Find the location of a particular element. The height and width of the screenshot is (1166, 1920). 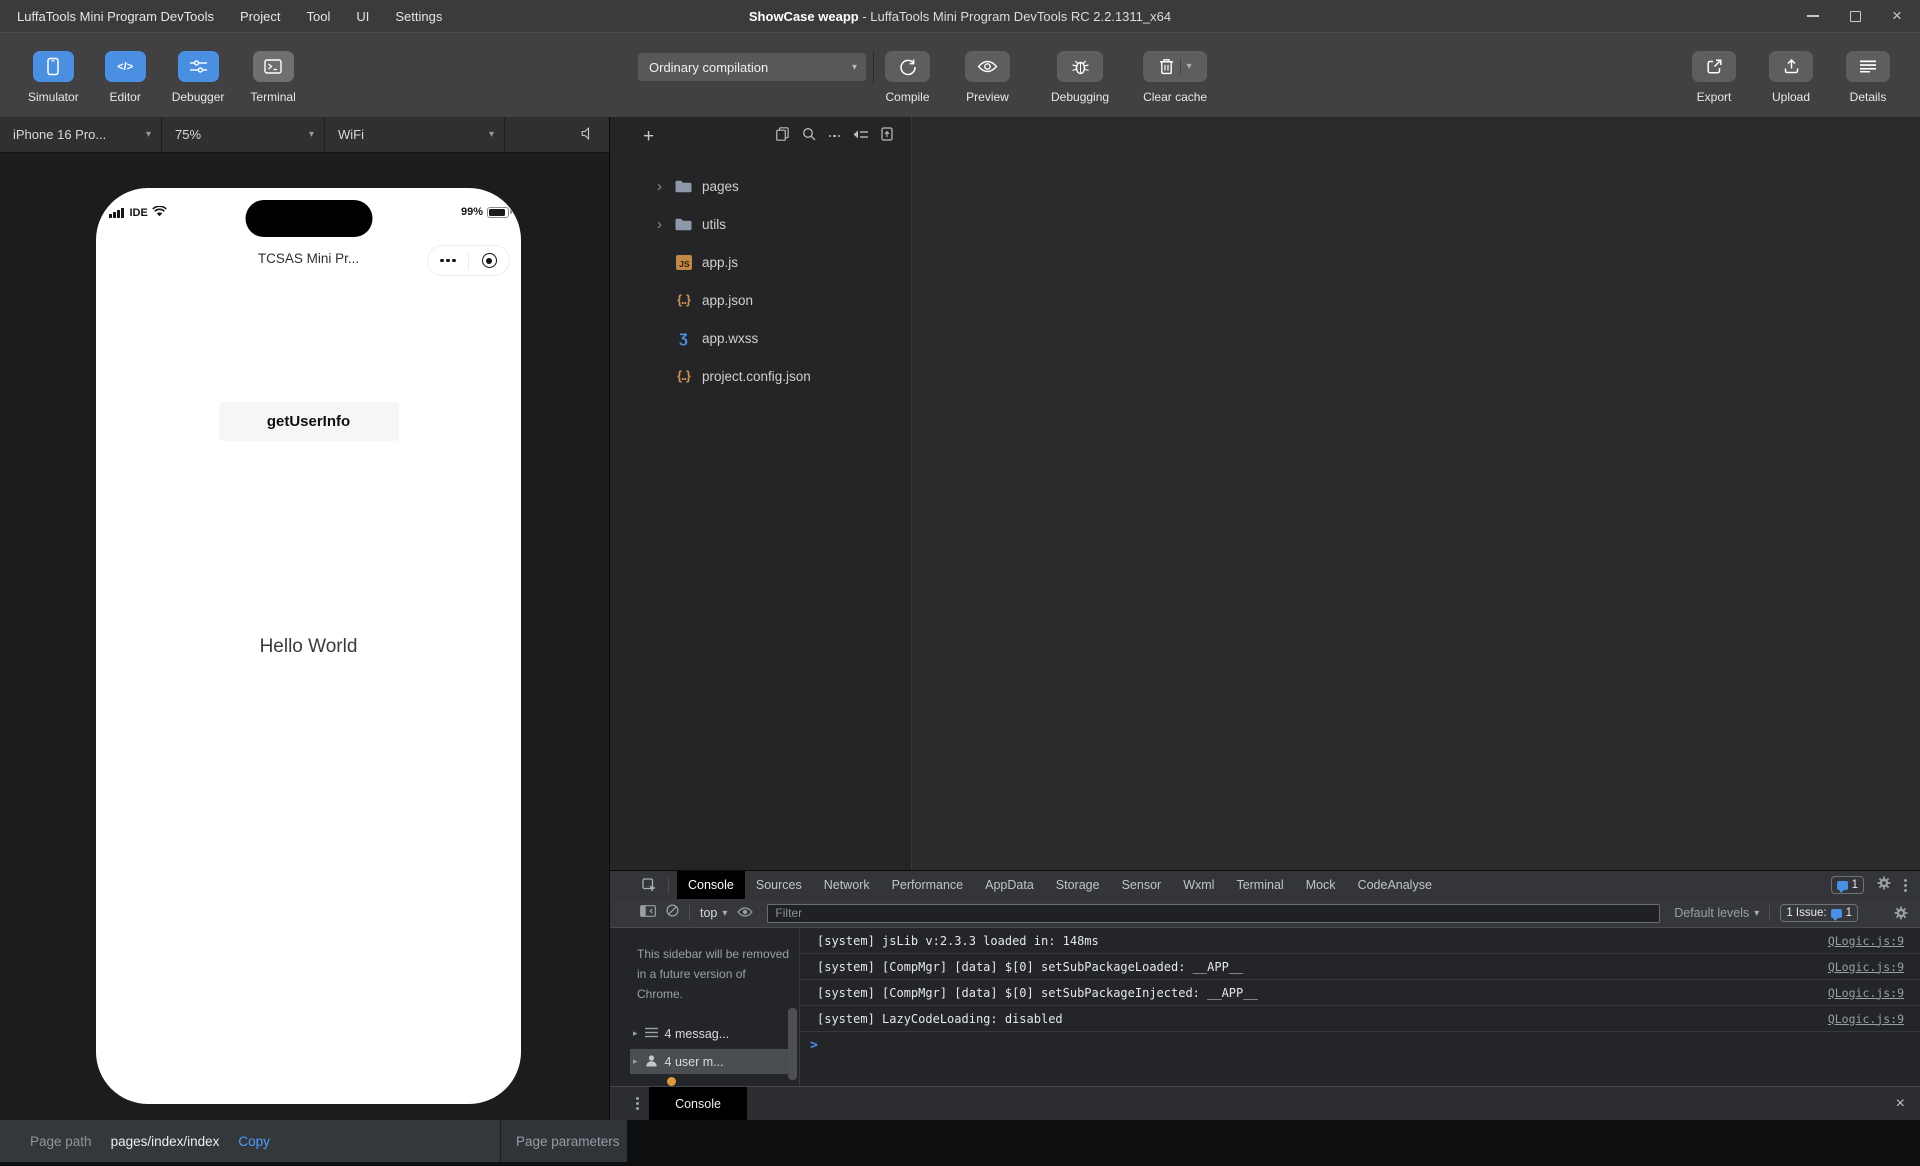

tab-performance: Performance is located at coordinates (928, 885).